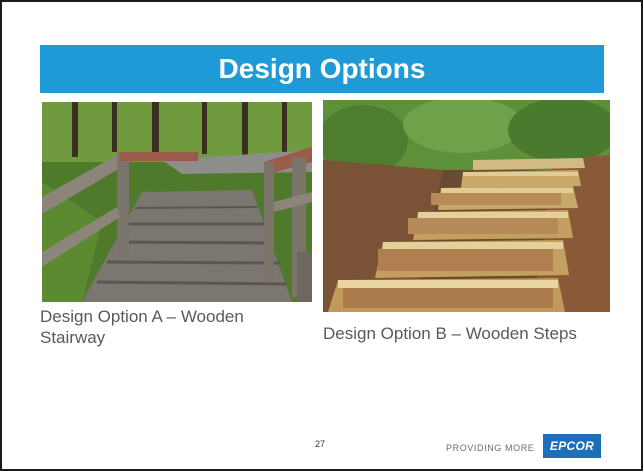 This screenshot has width=643, height=471. I want to click on slide-title: Design Options, so click(322, 68).